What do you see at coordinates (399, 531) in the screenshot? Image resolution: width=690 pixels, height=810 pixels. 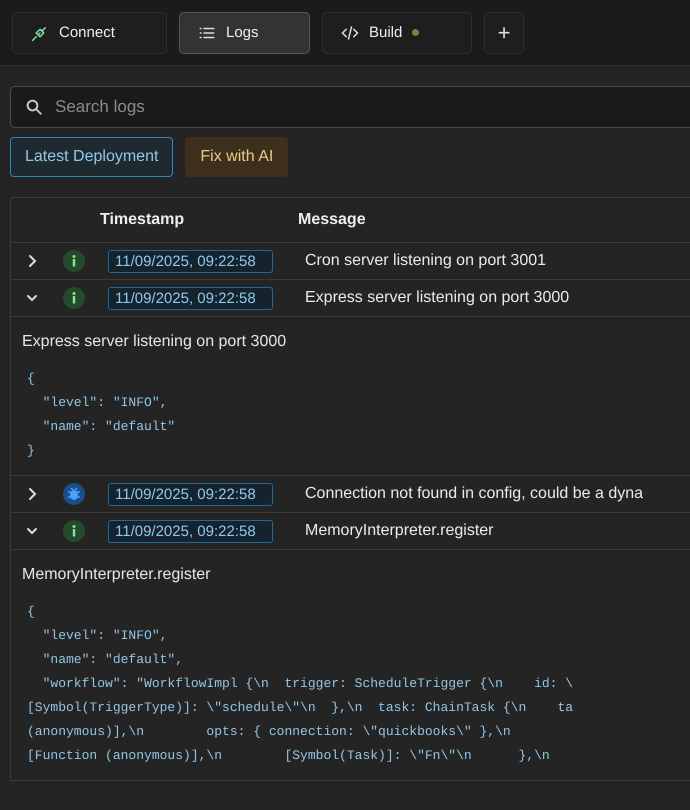 I see `log-message: MemoryInterpreter.register` at bounding box center [399, 531].